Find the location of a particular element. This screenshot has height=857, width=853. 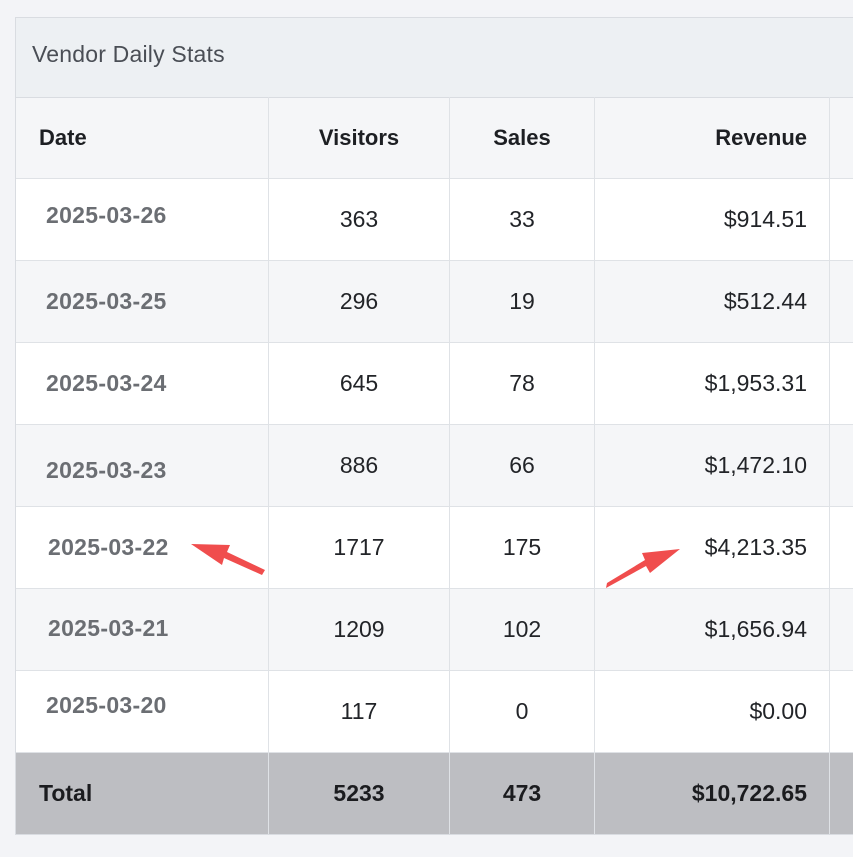

table-row: 2025-03-24 645 78 $1,953.31 is located at coordinates (434, 384).